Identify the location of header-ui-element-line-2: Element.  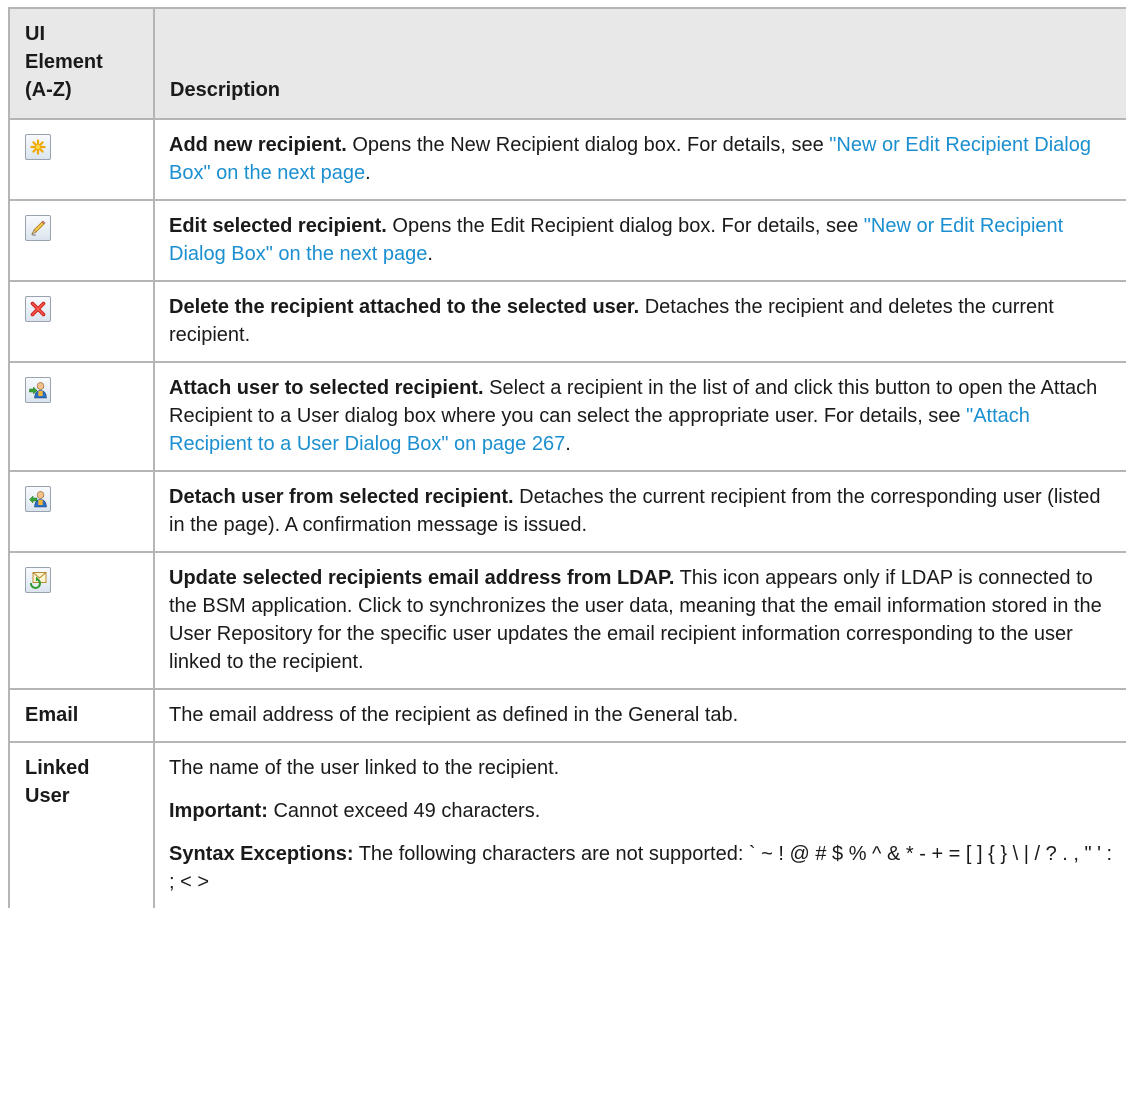
(64, 62).